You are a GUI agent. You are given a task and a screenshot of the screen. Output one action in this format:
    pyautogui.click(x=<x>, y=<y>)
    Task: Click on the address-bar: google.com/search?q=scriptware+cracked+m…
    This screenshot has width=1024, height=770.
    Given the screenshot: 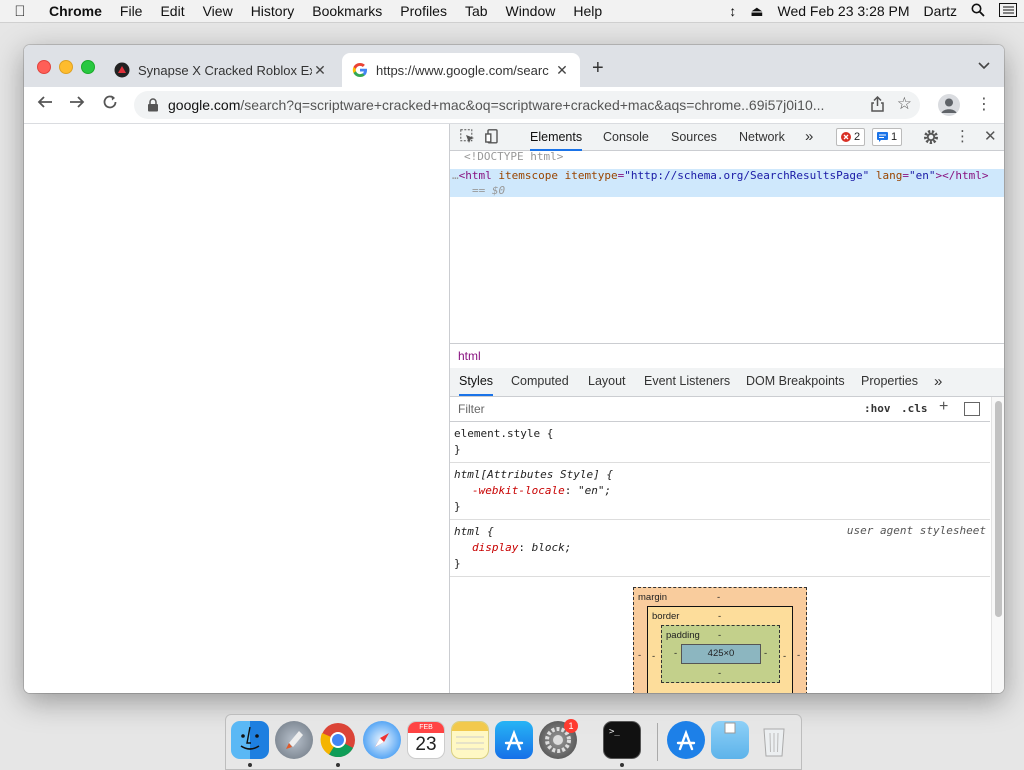 What is the action you would take?
    pyautogui.click(x=527, y=105)
    